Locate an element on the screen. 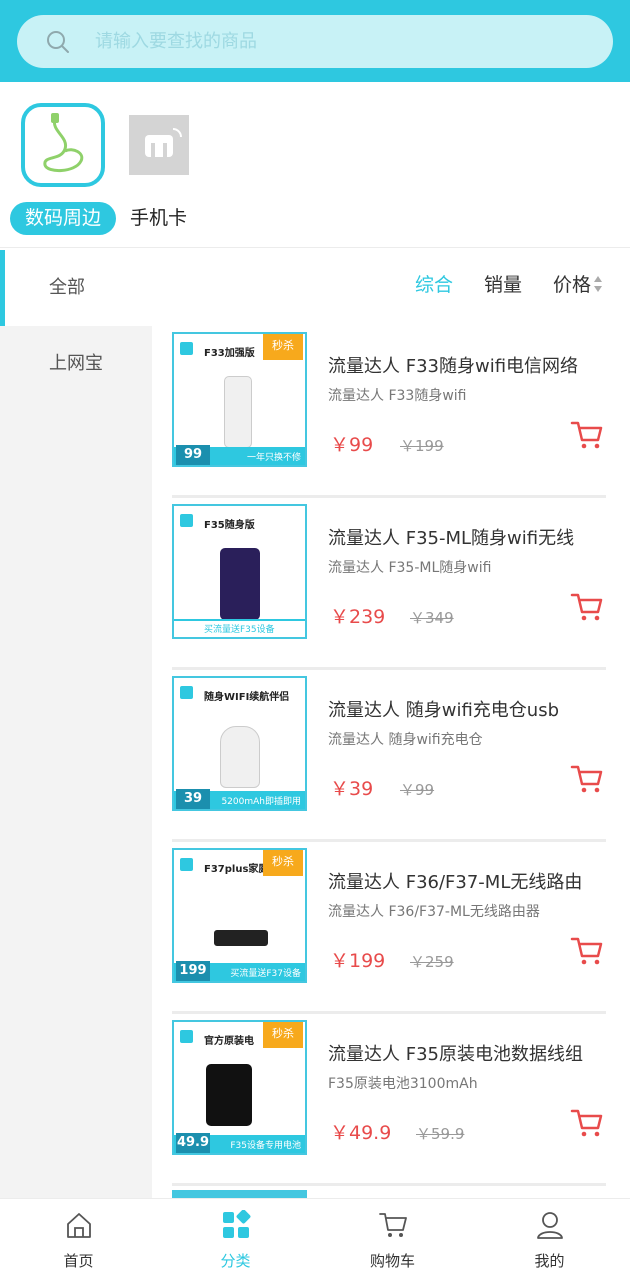 This screenshot has width=630, height=1280. nav-home: 首页 is located at coordinates (78, 1239).